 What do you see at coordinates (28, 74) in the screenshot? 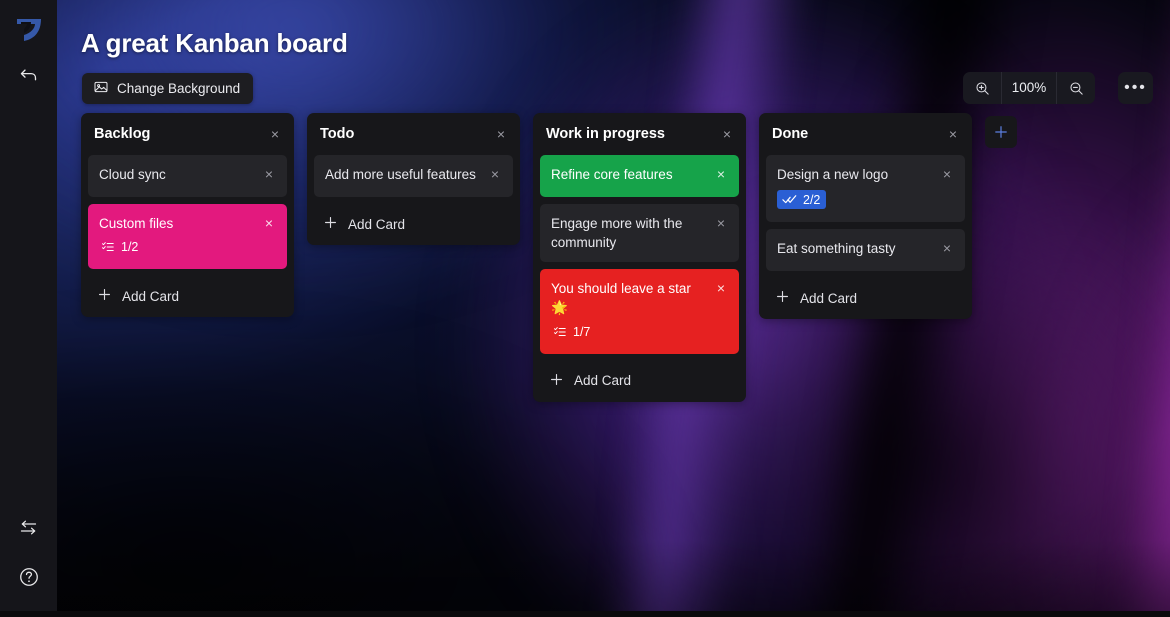
I see `back-arrow-icon` at bounding box center [28, 74].